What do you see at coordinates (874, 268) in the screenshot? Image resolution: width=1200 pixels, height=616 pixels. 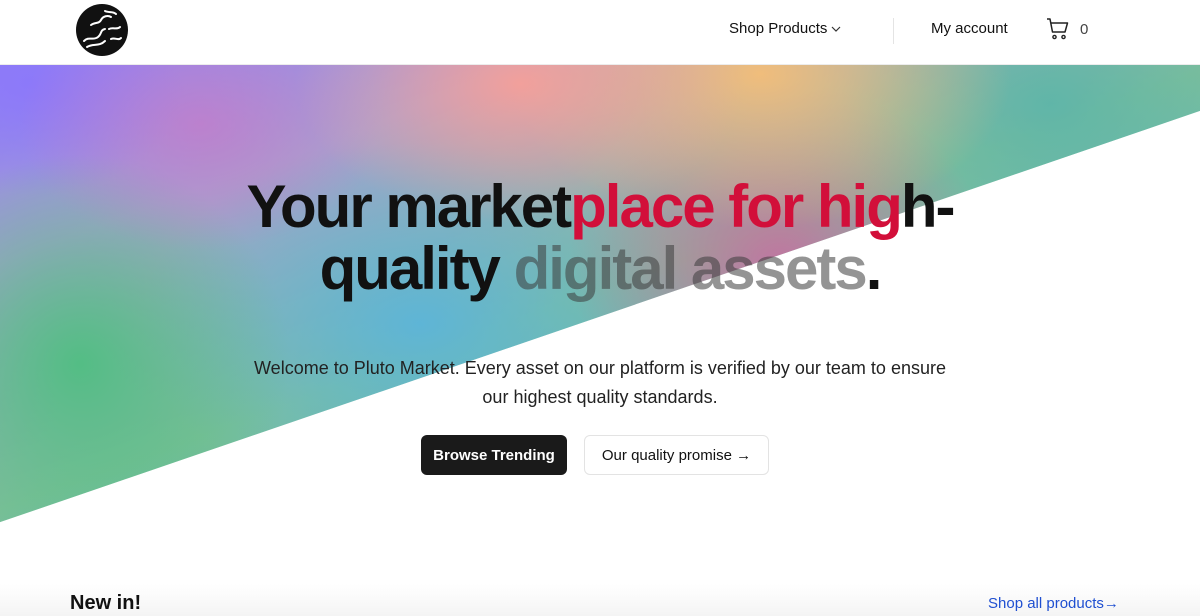 I see `hero-title-part: .` at bounding box center [874, 268].